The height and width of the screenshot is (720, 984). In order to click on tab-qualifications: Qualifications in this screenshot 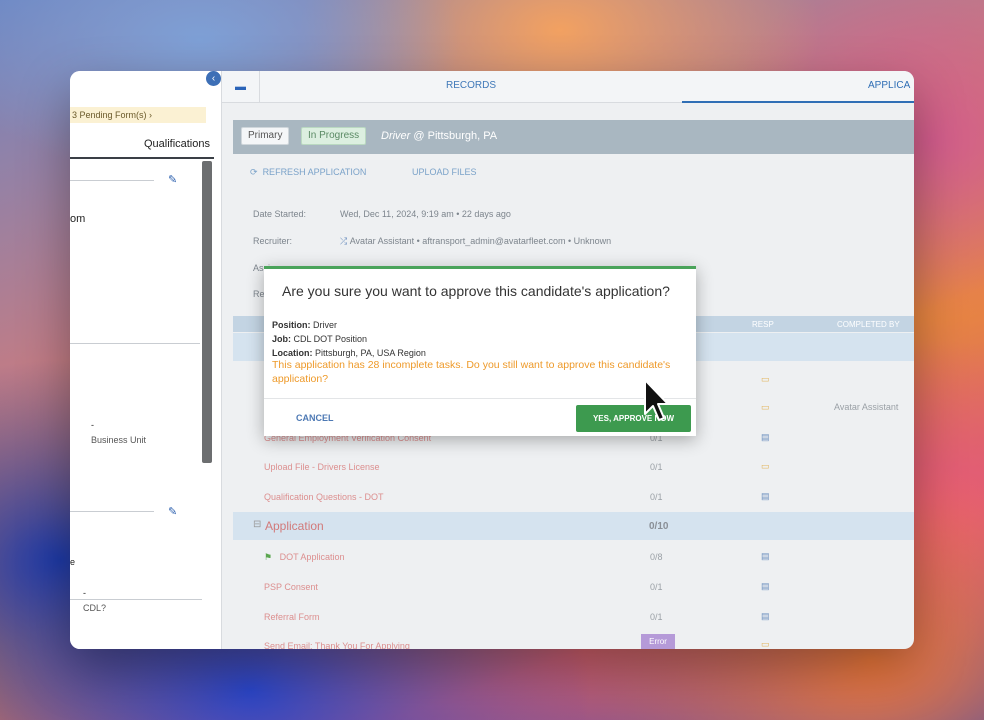, I will do `click(142, 144)`.